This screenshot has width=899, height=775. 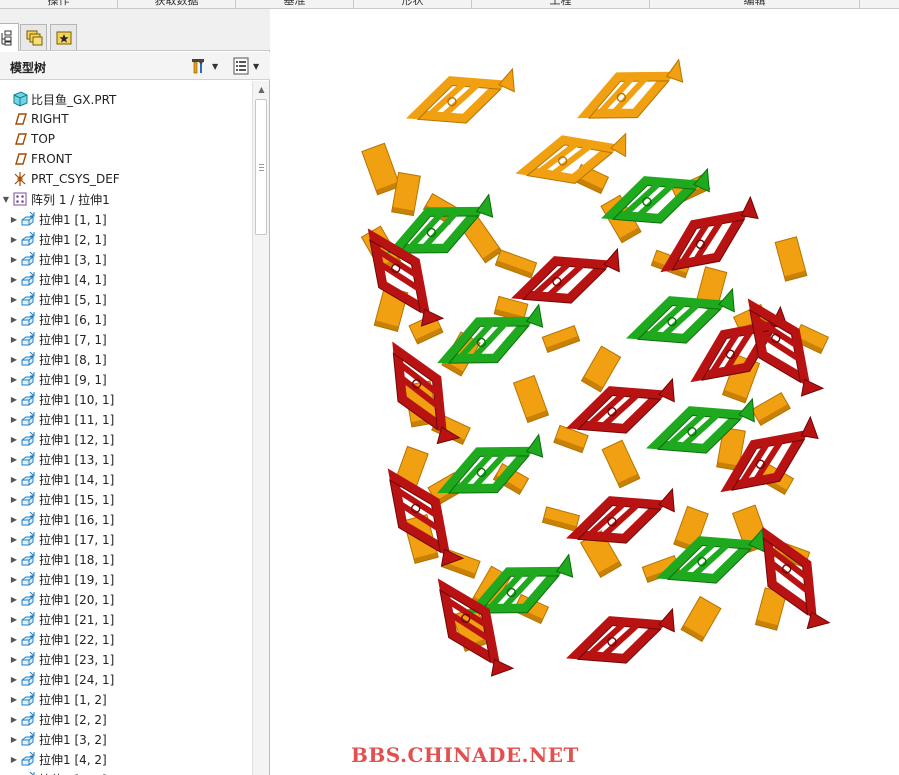 What do you see at coordinates (126, 459) in the screenshot?
I see `tree-item-pattern-member: ▶ 拉伸1 [13, 1]` at bounding box center [126, 459].